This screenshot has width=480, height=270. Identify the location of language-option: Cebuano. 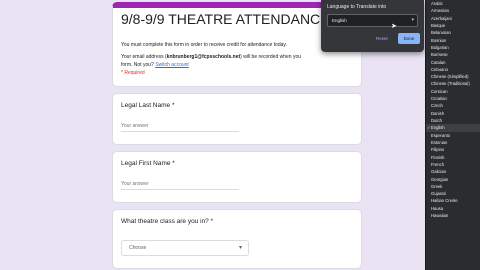
(453, 69).